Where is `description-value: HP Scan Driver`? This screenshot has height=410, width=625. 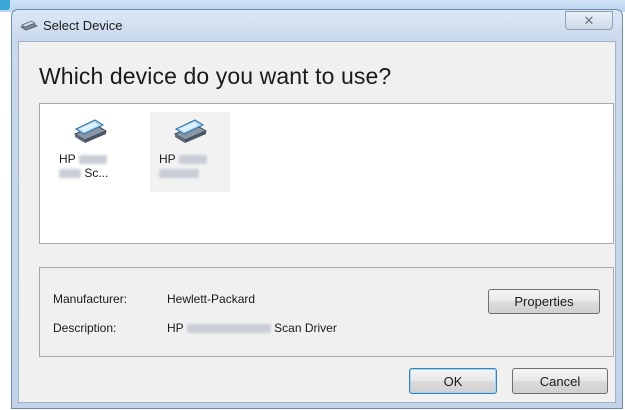
description-value: HP Scan Driver is located at coordinates (252, 328).